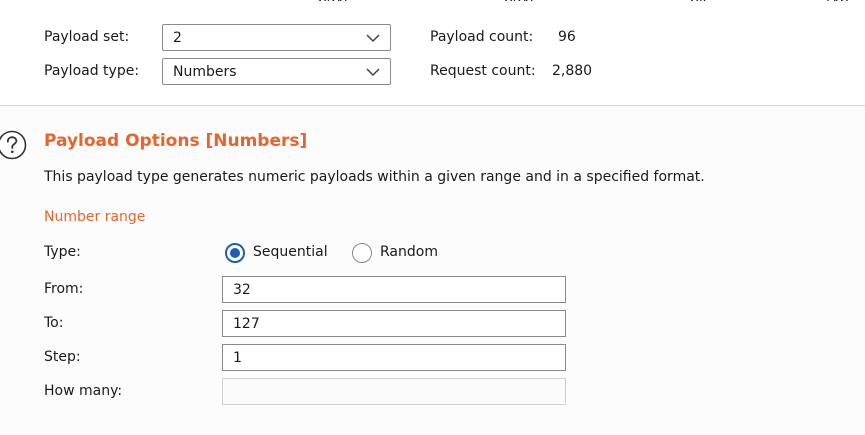 The width and height of the screenshot is (865, 435). Describe the element at coordinates (54, 323) in the screenshot. I see `to-label: To:` at that location.